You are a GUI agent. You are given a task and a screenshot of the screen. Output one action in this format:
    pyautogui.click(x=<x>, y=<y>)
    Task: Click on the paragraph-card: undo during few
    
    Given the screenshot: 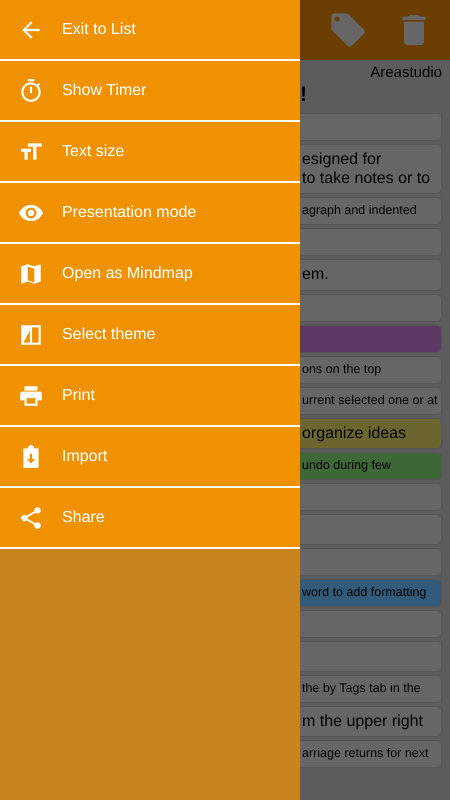 What is the action you would take?
    pyautogui.click(x=371, y=466)
    